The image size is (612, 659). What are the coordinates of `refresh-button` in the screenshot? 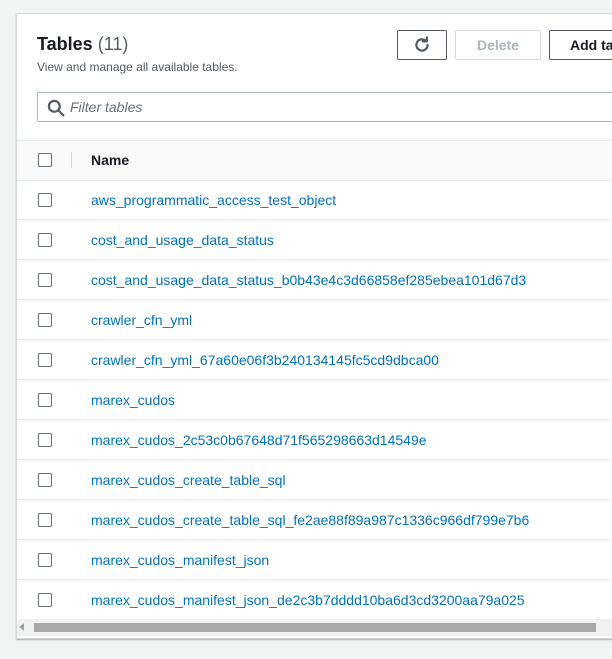 It's located at (422, 45).